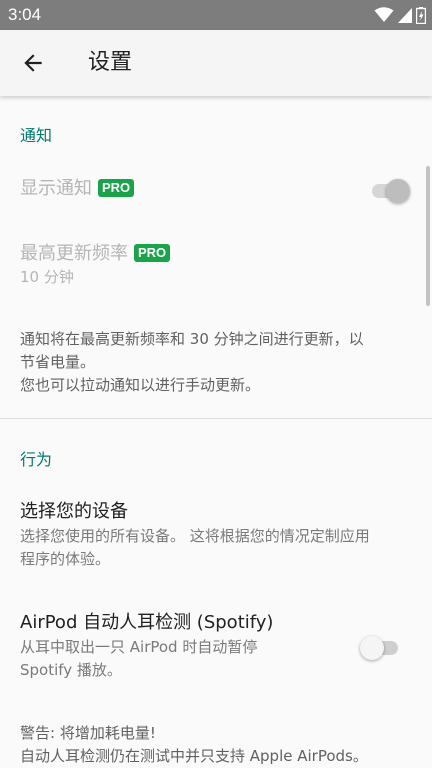 The width and height of the screenshot is (432, 768). What do you see at coordinates (65, 559) in the screenshot?
I see `select-devices-subtitle-line: 程序的体验。` at bounding box center [65, 559].